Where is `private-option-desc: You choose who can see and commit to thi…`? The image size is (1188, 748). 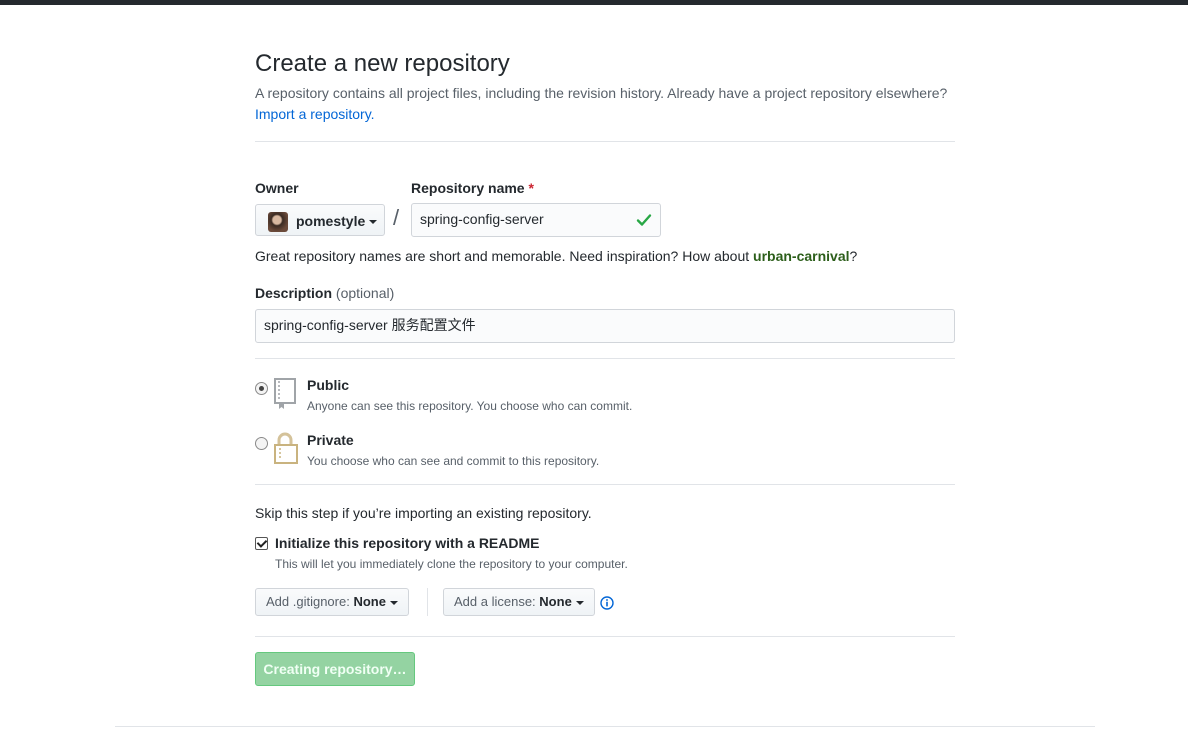 private-option-desc: You choose who can see and commit to thi… is located at coordinates (453, 461).